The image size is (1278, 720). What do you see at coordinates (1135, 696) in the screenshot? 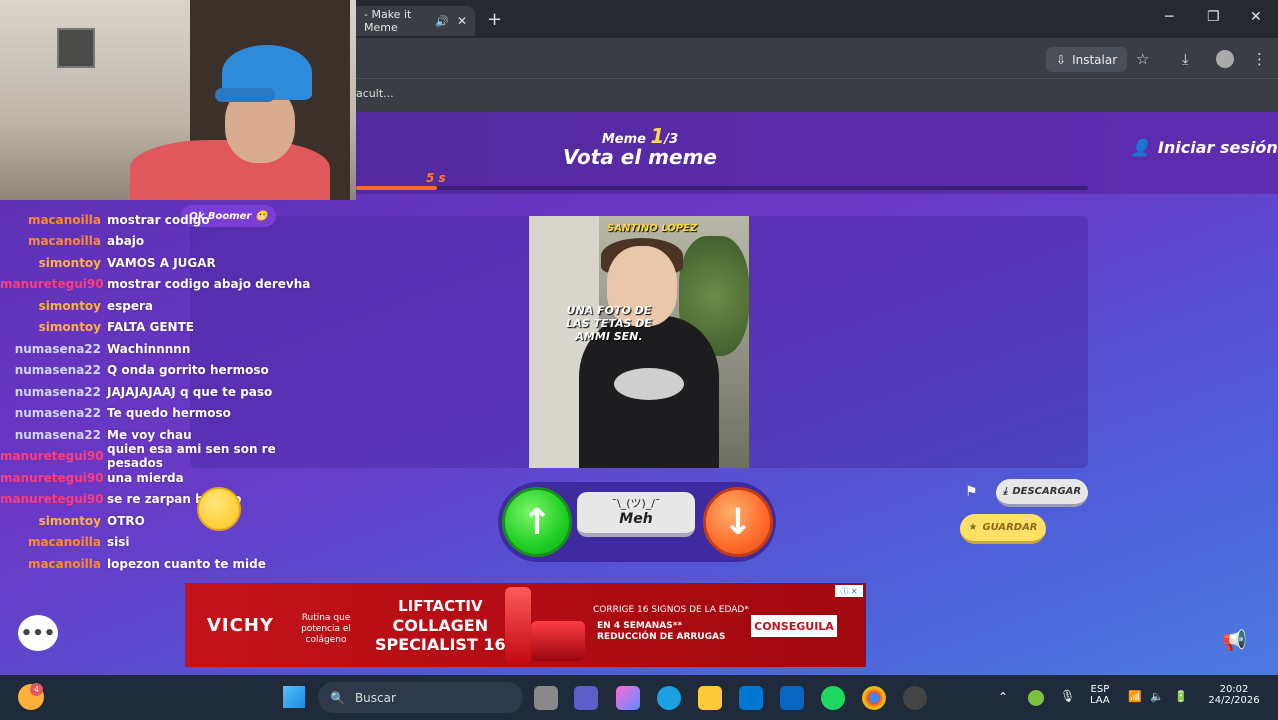
I see `wifi-icon: 📶` at bounding box center [1135, 696].